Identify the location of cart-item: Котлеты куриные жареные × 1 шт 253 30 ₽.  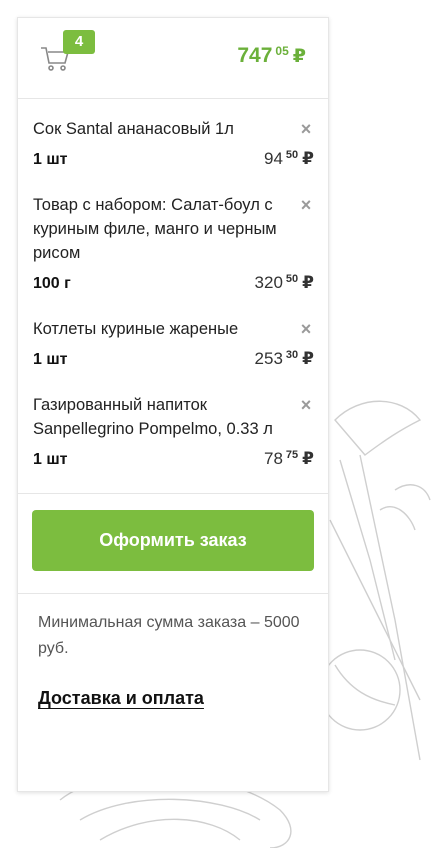
(173, 343).